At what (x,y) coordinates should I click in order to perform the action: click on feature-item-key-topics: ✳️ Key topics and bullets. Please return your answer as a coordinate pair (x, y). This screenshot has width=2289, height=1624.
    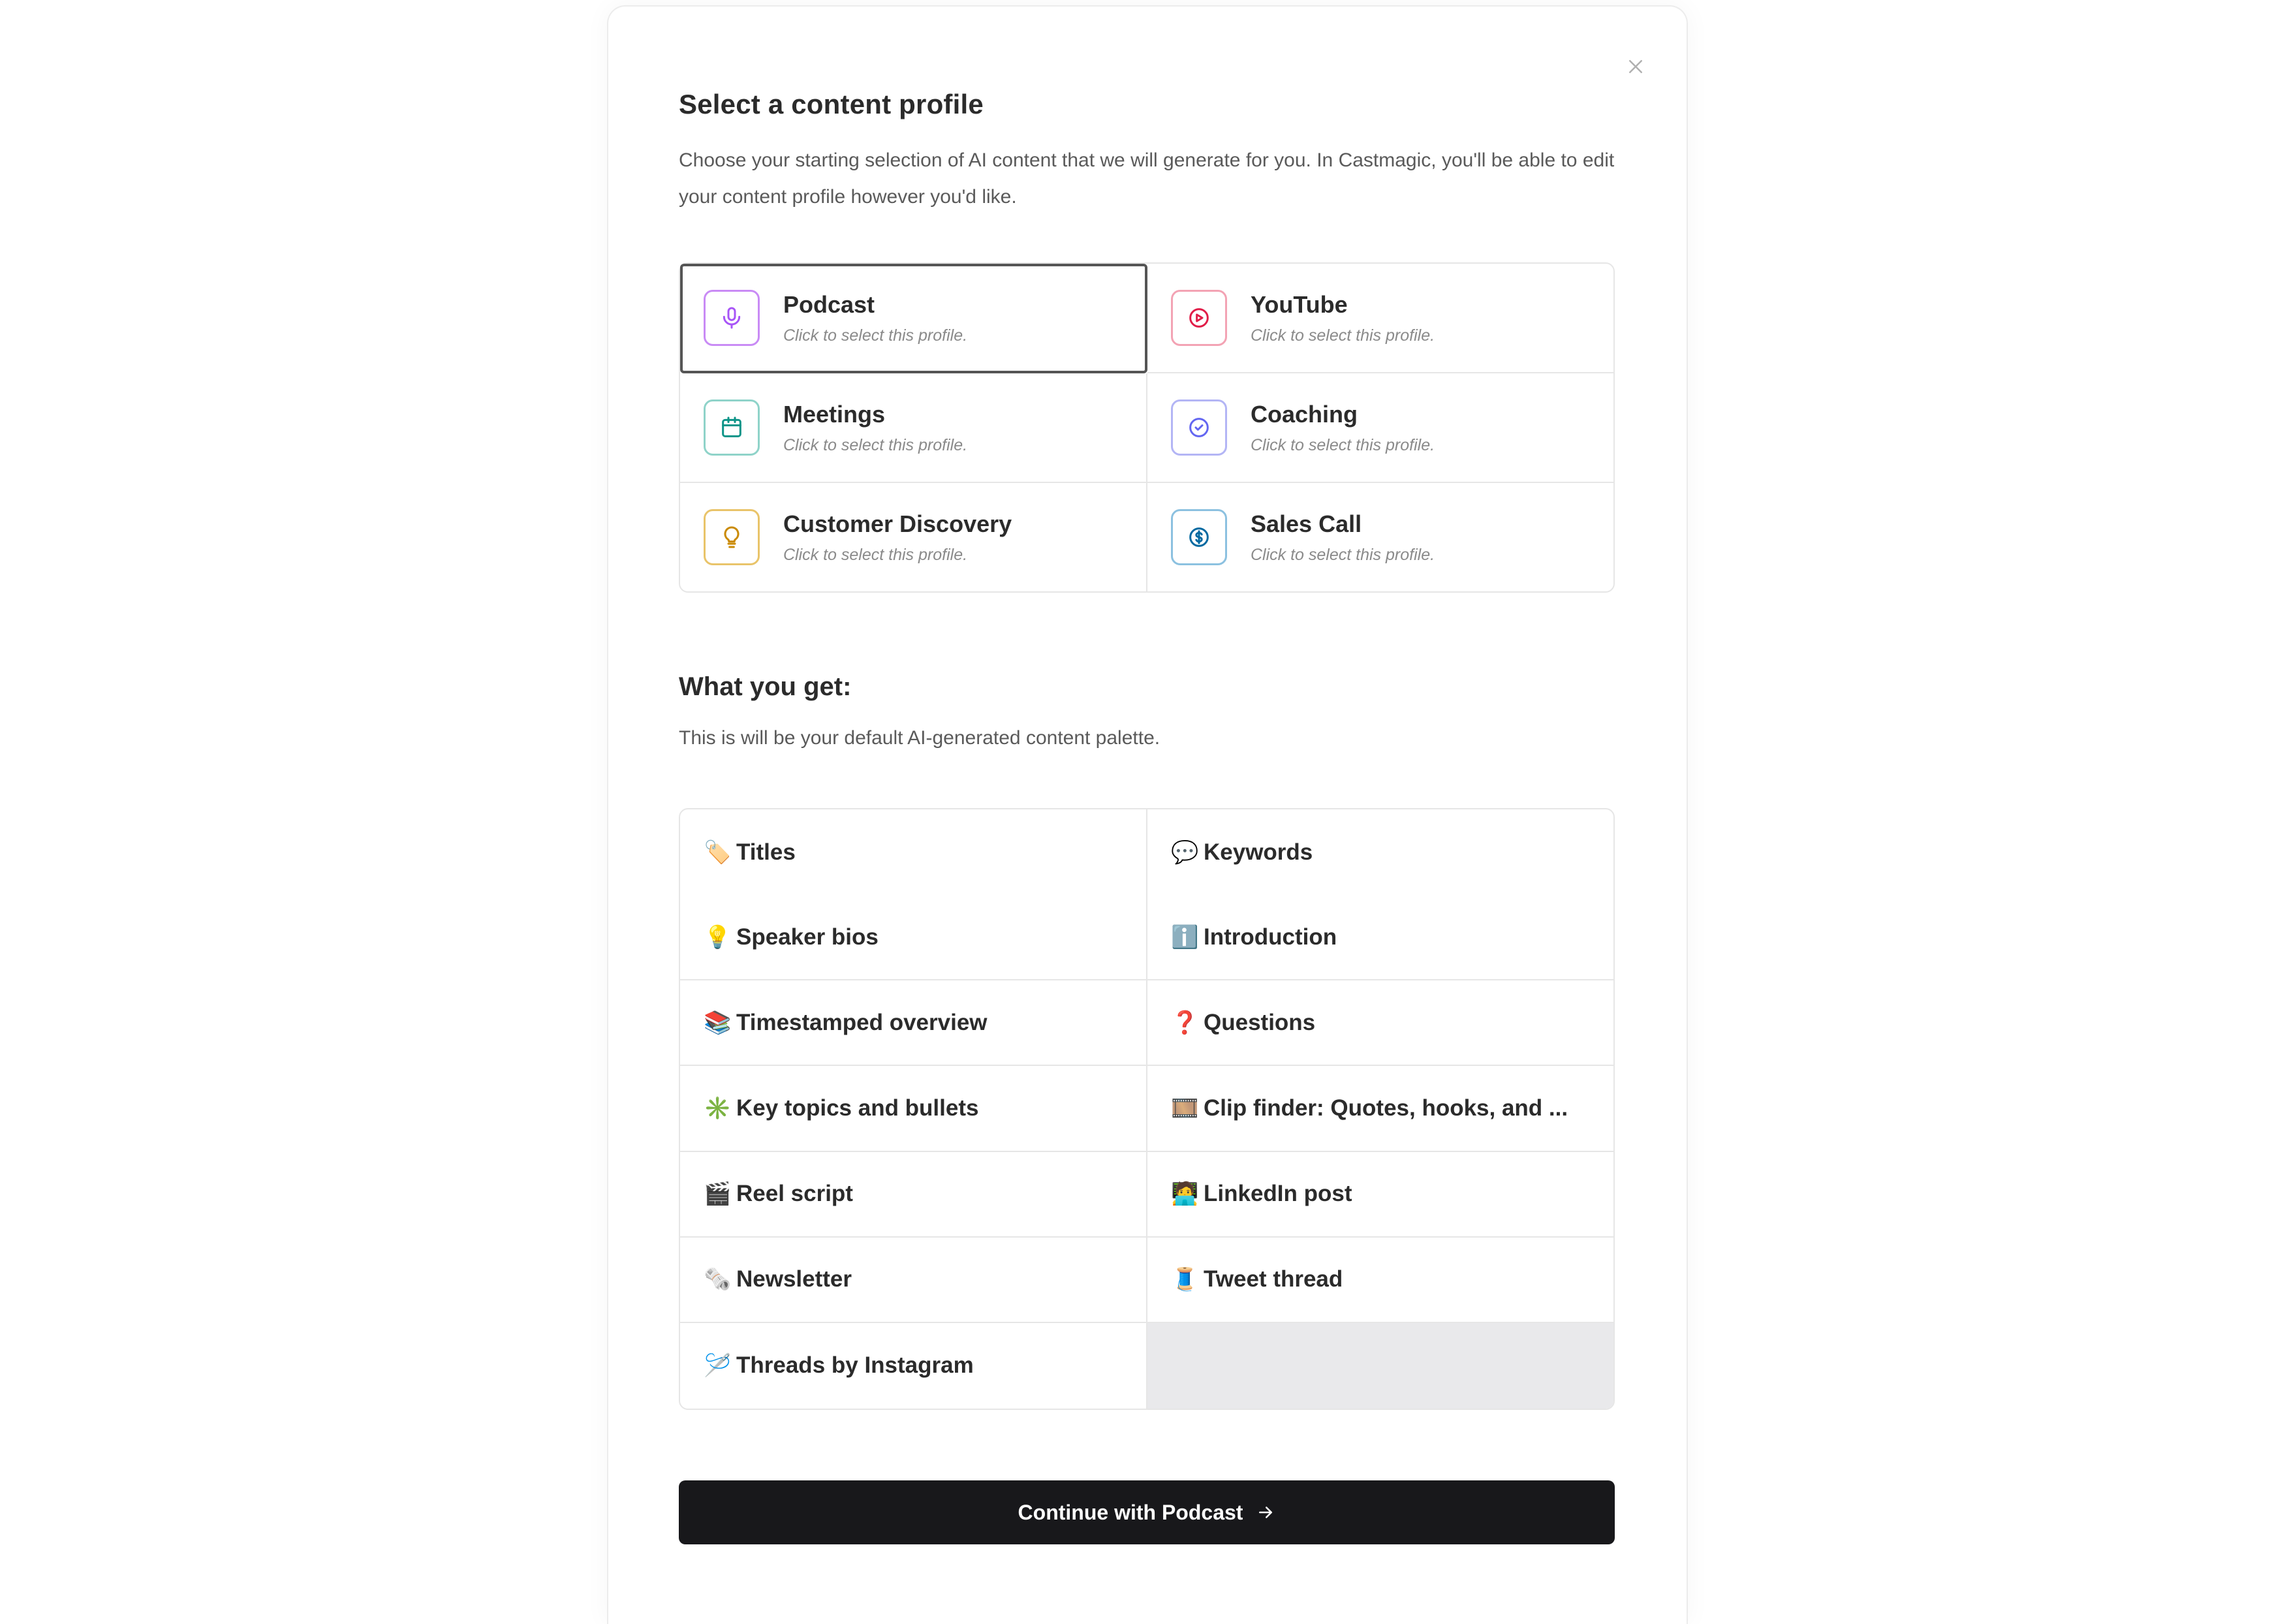
    Looking at the image, I should click on (913, 1109).